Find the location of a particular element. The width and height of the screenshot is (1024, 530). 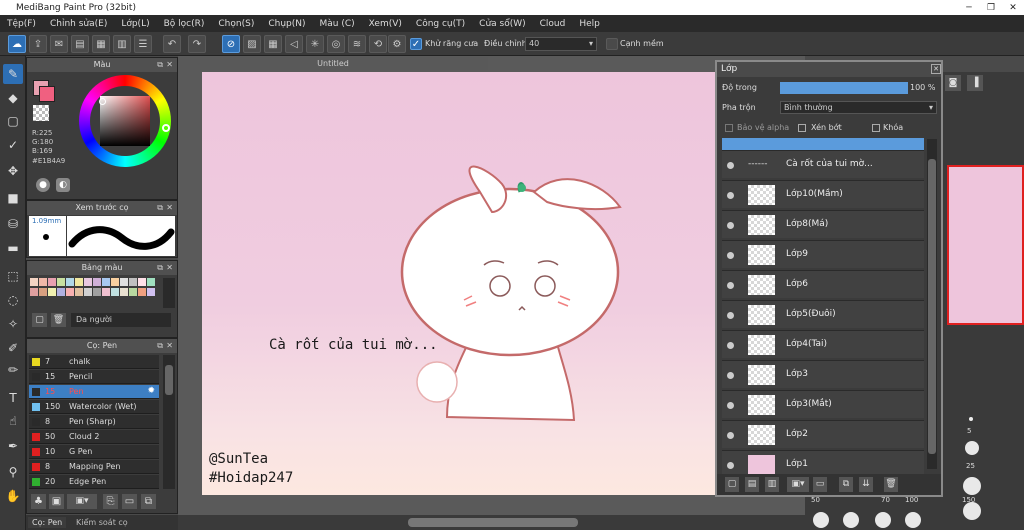

brush-item: 8 Mapping Pen is located at coordinates (94, 467).